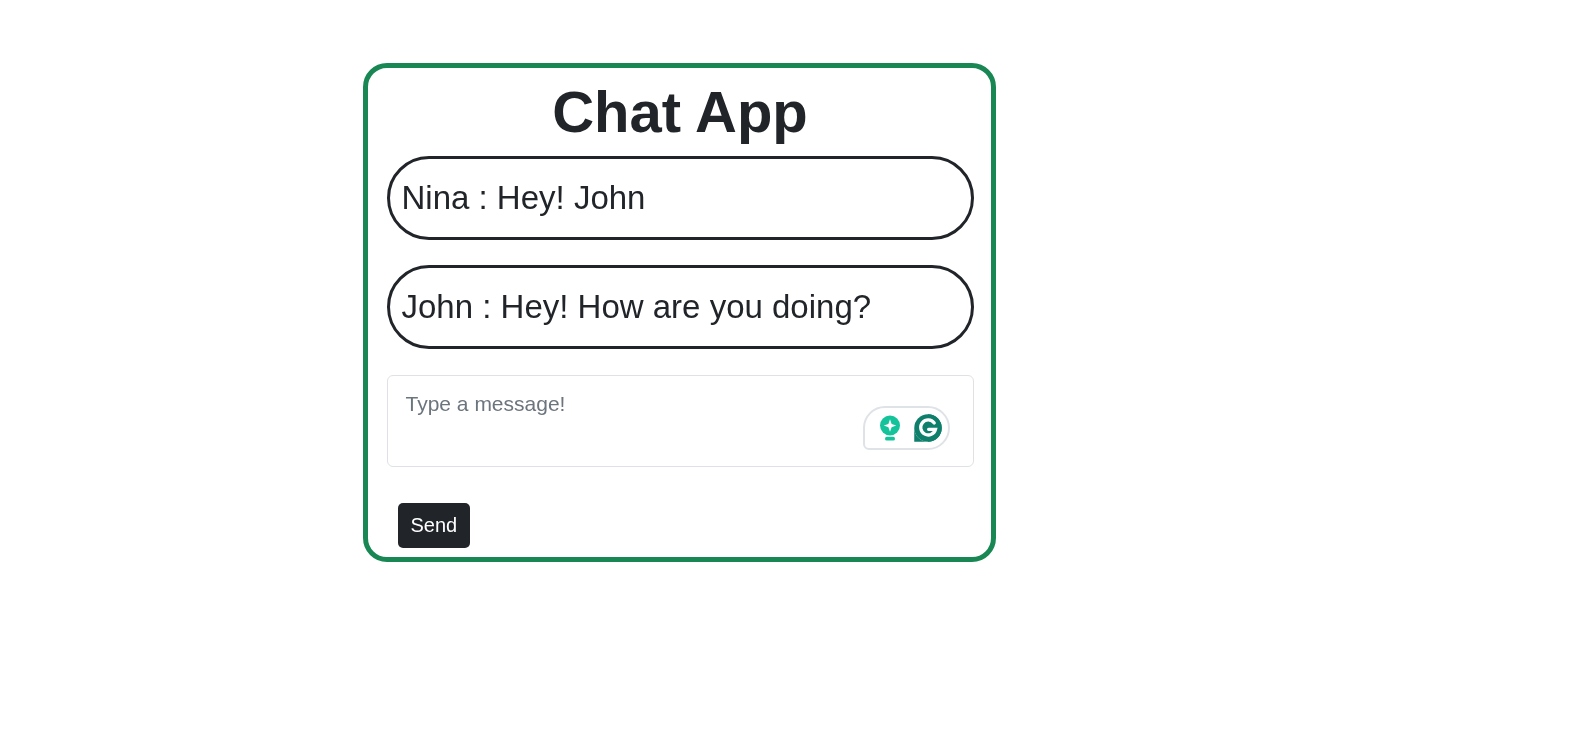  Describe the element at coordinates (680, 198) in the screenshot. I see `message-bubble: Nina : Hey! John` at that location.